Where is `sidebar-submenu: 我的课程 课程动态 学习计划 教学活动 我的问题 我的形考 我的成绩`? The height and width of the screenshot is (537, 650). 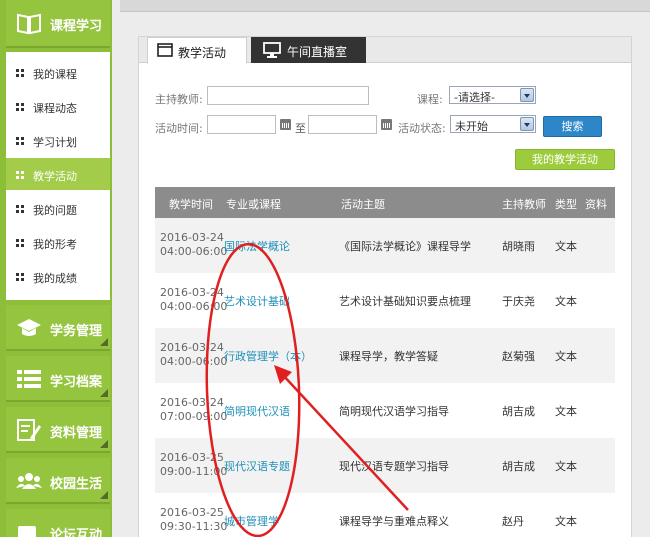
sidebar-submenu: 我的课程 课程动态 学习计划 教学活动 我的问题 我的形考 我的成绩 is located at coordinates (58, 176).